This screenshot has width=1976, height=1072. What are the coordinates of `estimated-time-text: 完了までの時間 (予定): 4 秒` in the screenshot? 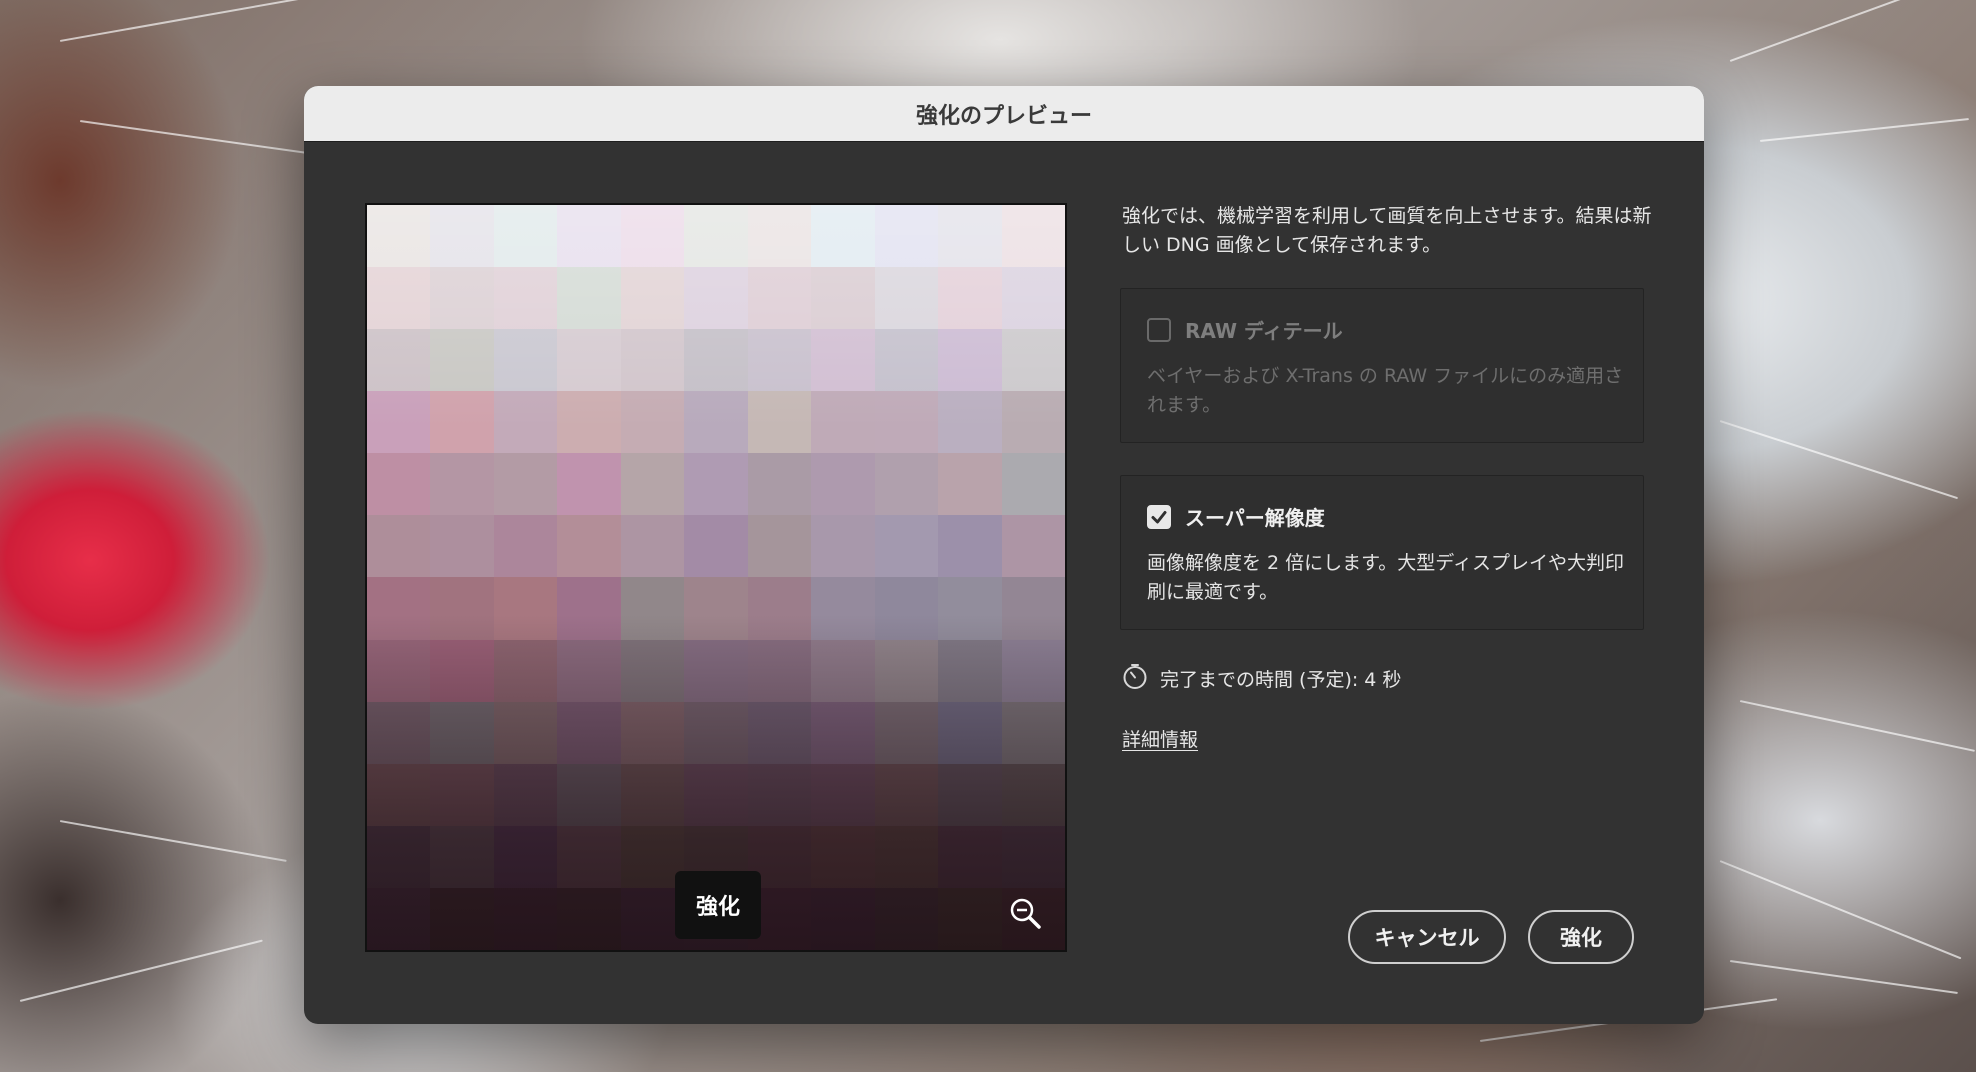 It's located at (1281, 680).